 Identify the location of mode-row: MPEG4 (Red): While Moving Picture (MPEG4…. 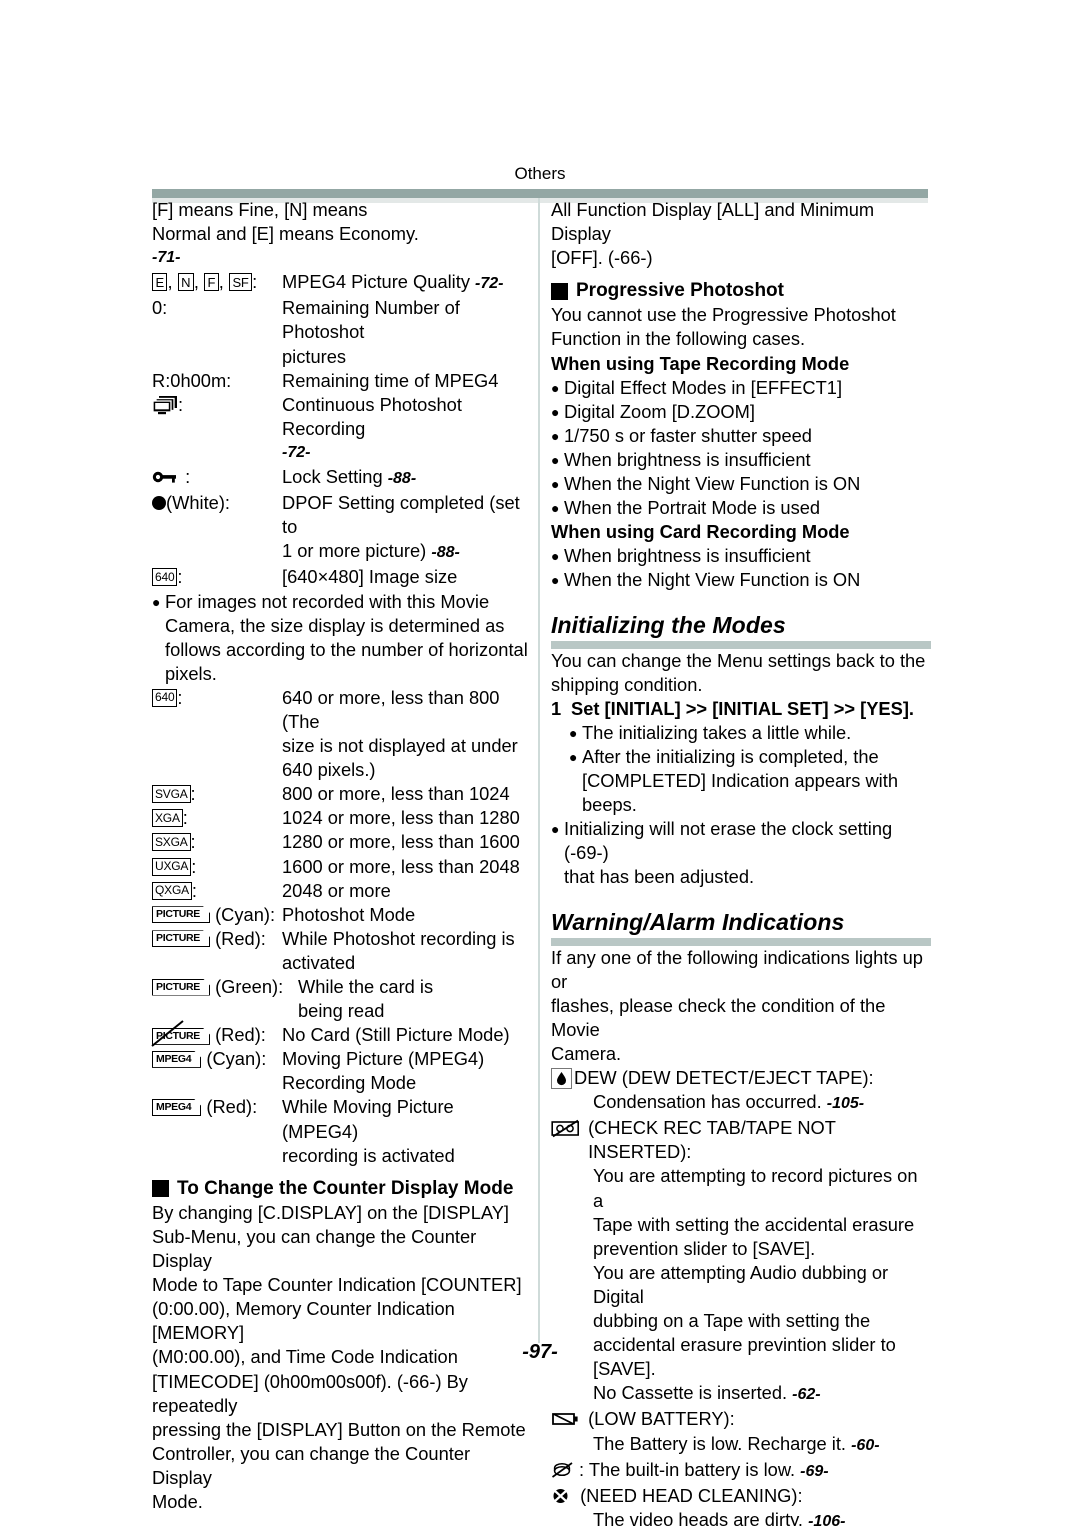
(340, 1131).